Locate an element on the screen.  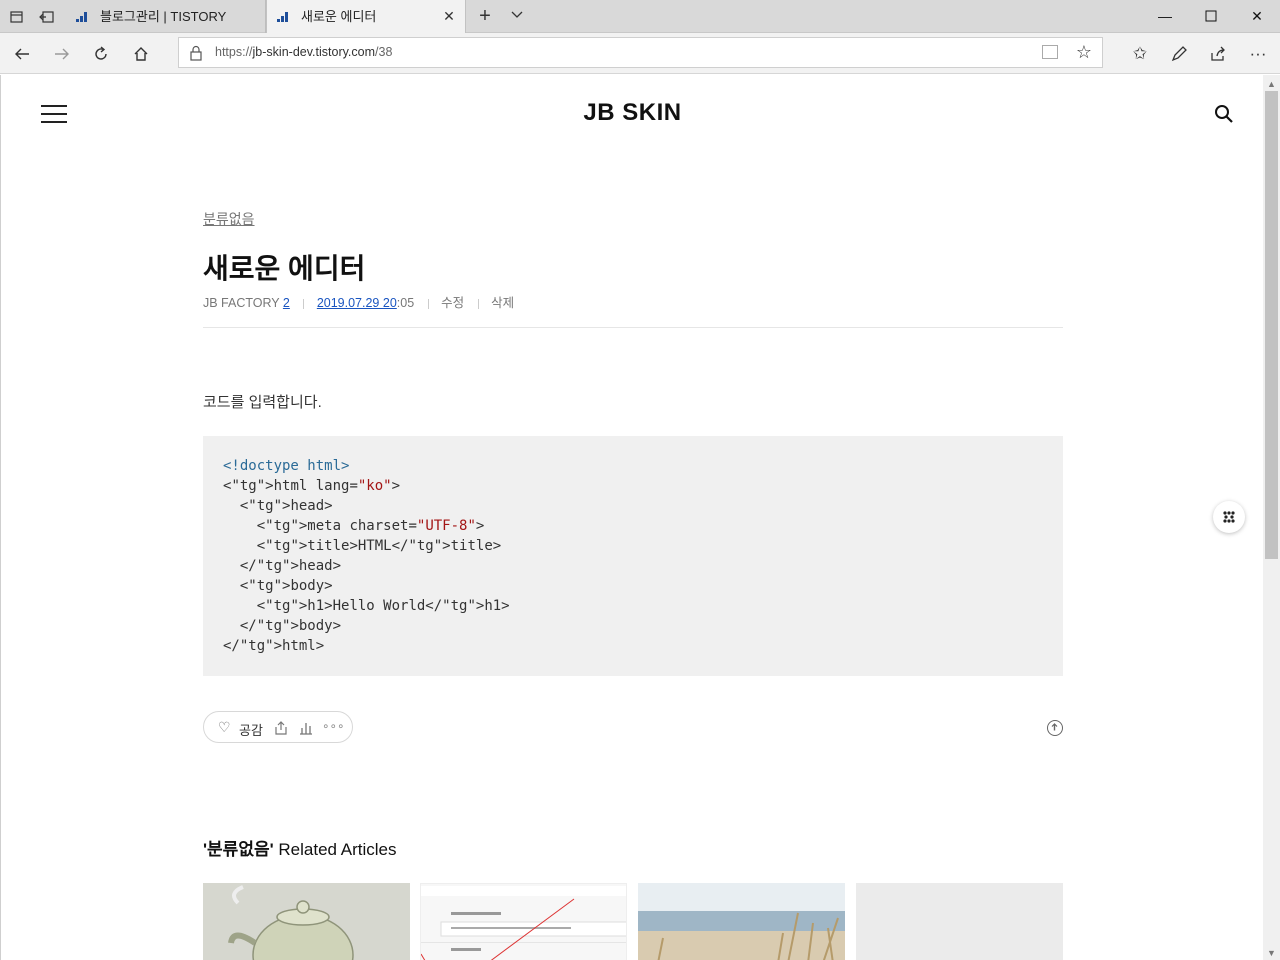
post-category-link: 분류없음 is located at coordinates (229, 219).